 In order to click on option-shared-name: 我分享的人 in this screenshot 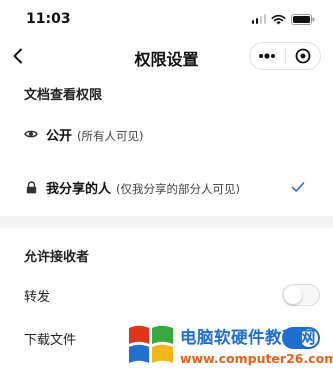, I will do `click(79, 189)`.